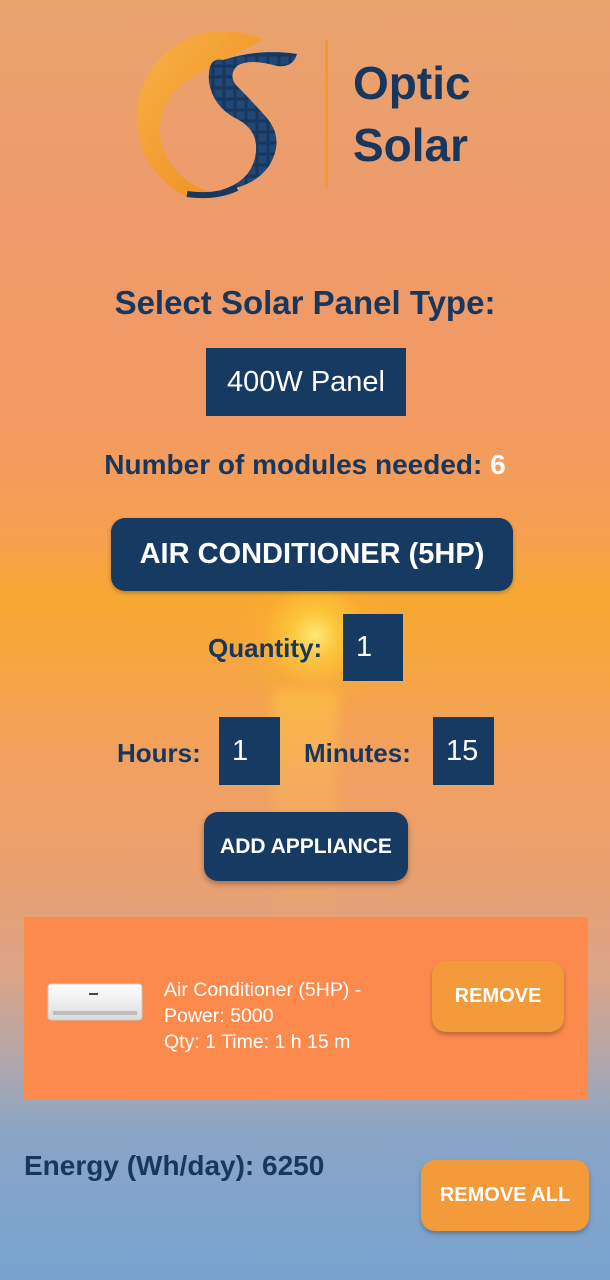  I want to click on logo-divider, so click(326, 113).